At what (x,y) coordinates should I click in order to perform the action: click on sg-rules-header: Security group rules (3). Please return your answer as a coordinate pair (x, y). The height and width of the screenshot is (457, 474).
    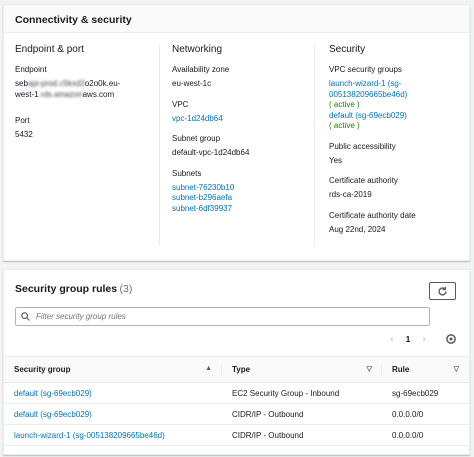
    Looking at the image, I should click on (236, 286).